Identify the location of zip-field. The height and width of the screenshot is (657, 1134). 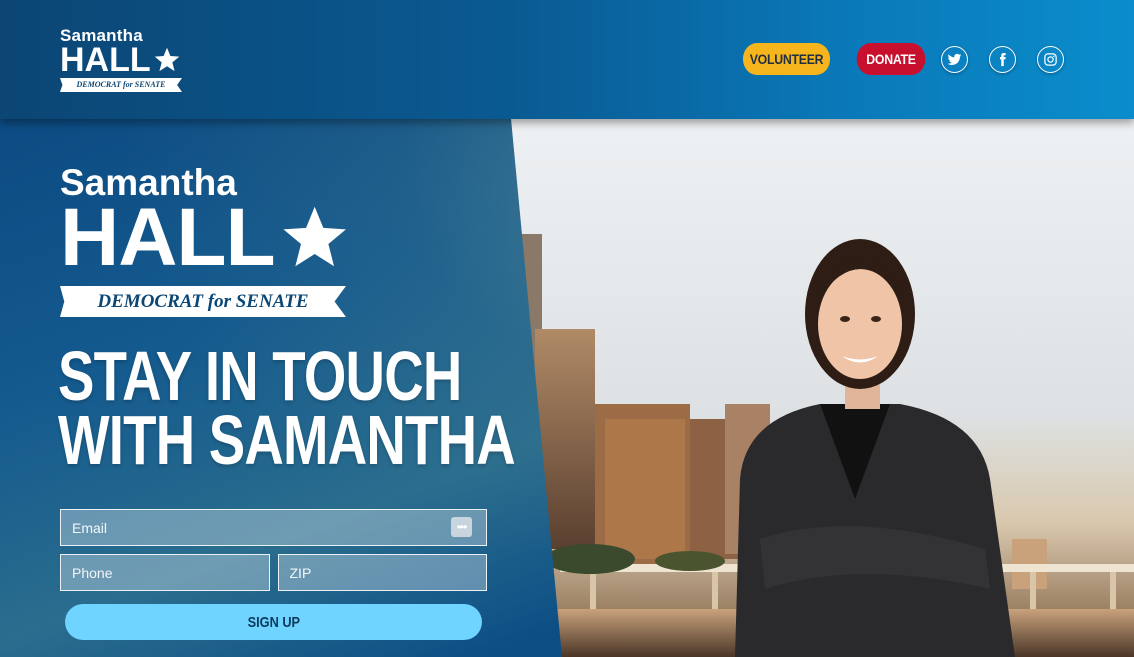
(382, 572).